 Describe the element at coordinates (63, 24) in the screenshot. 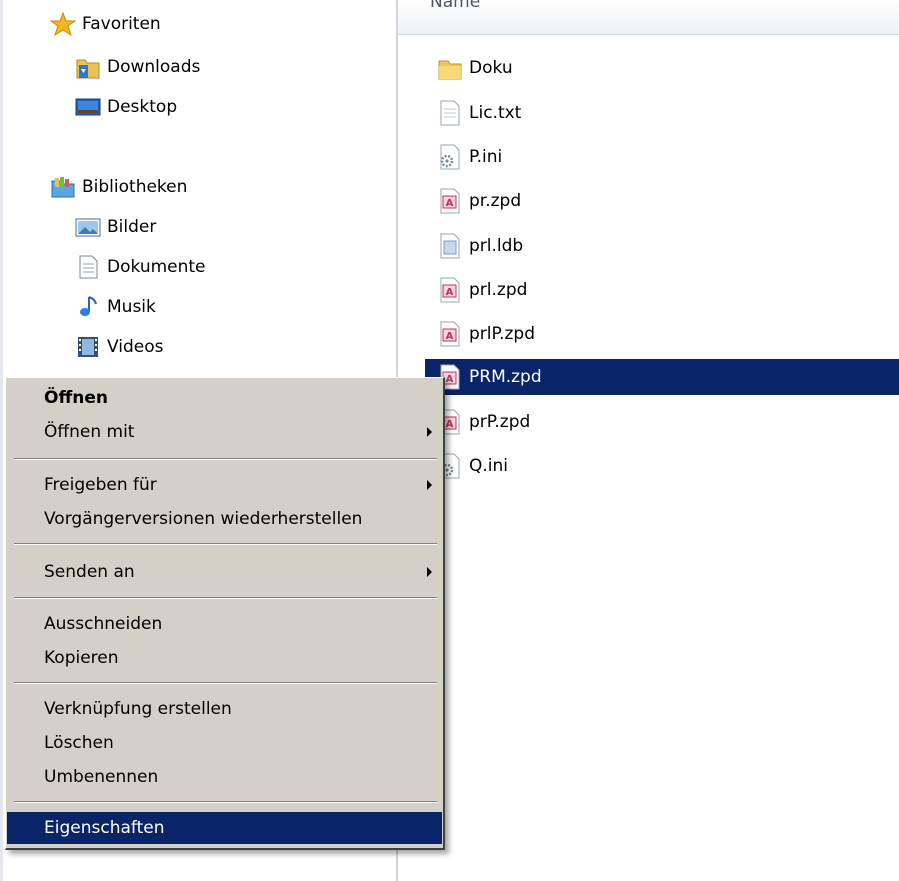

I see `star-icon` at that location.